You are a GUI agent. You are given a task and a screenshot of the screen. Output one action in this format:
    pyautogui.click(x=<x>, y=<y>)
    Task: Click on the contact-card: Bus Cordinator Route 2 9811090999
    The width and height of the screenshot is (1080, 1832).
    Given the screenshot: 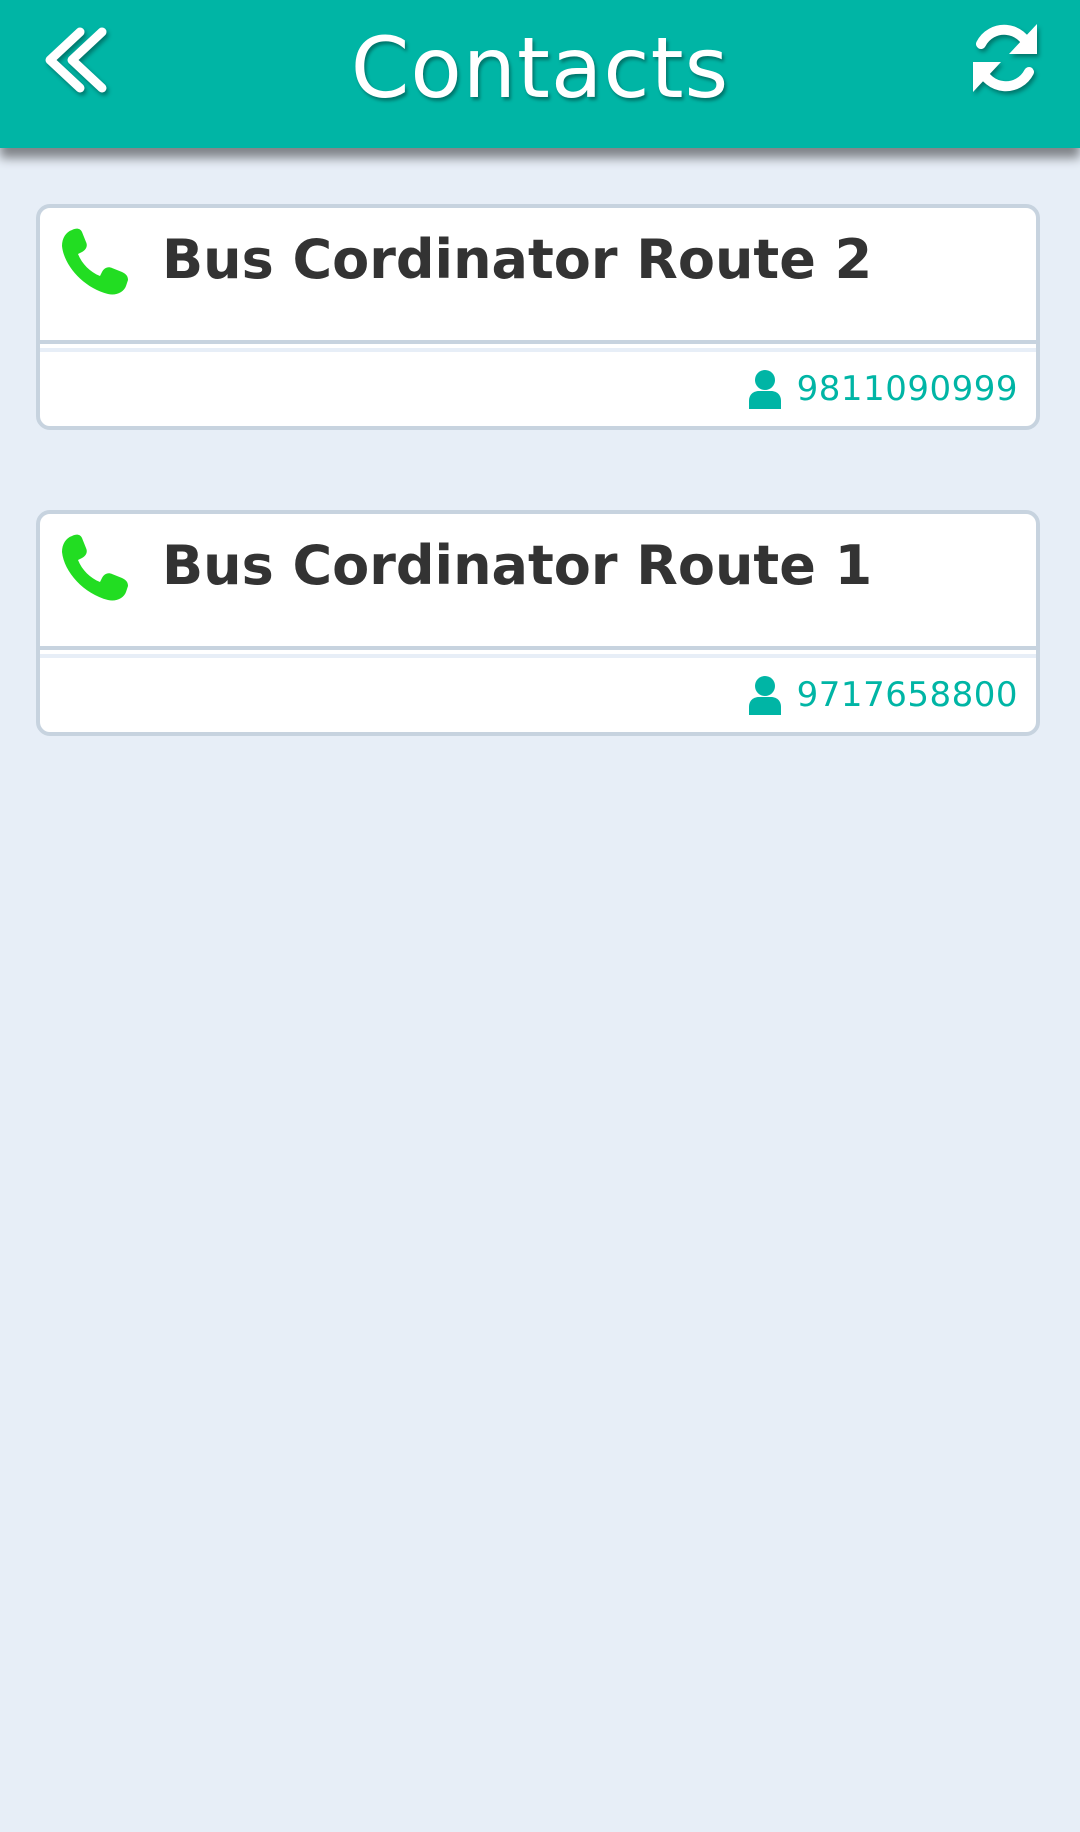 What is the action you would take?
    pyautogui.click(x=538, y=317)
    